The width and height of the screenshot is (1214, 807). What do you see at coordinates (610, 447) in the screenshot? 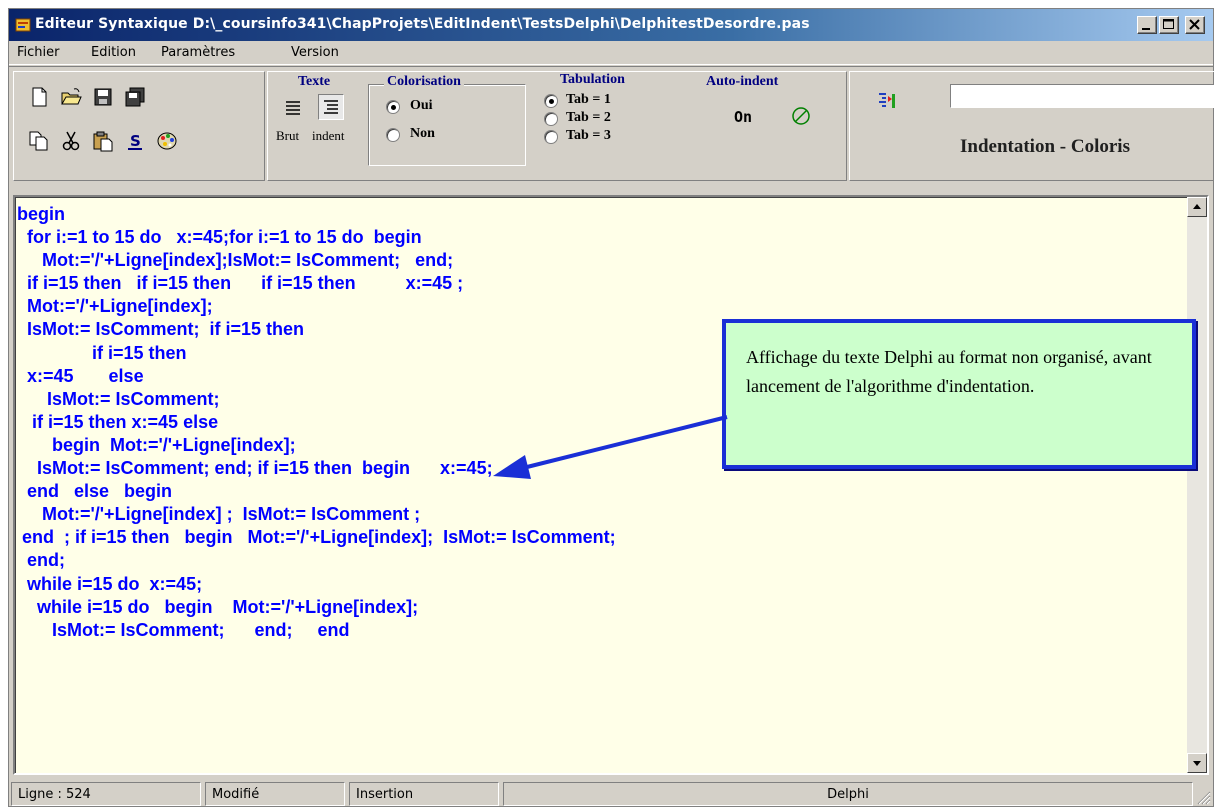
I see `annotation-arrow` at bounding box center [610, 447].